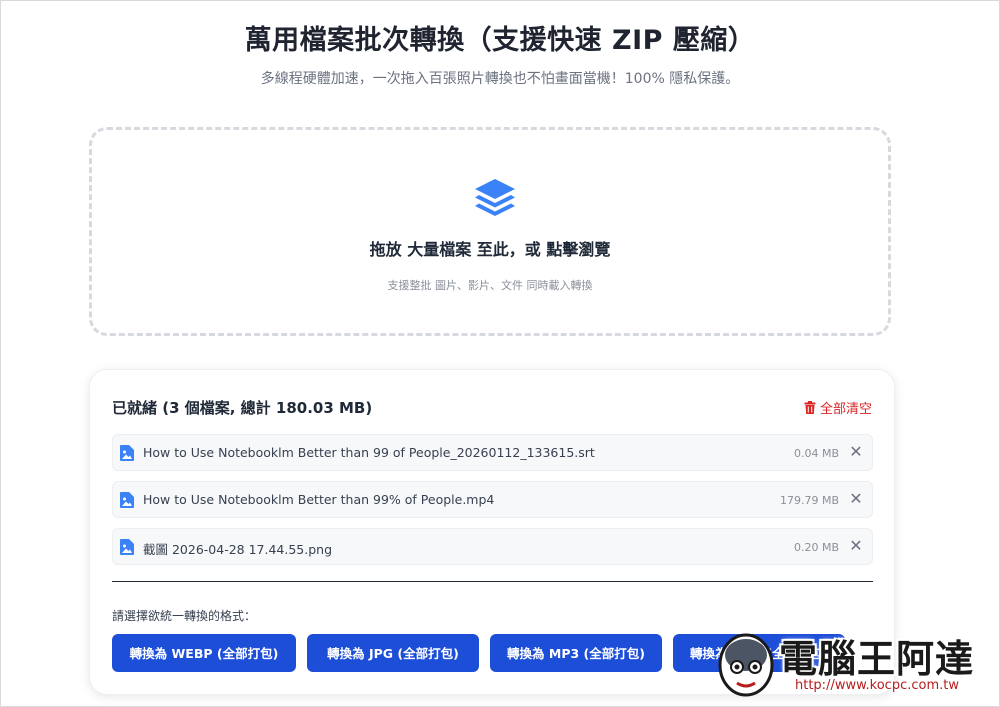 This screenshot has width=1000, height=707. What do you see at coordinates (809, 500) in the screenshot?
I see `file-size: 179.79 MB` at bounding box center [809, 500].